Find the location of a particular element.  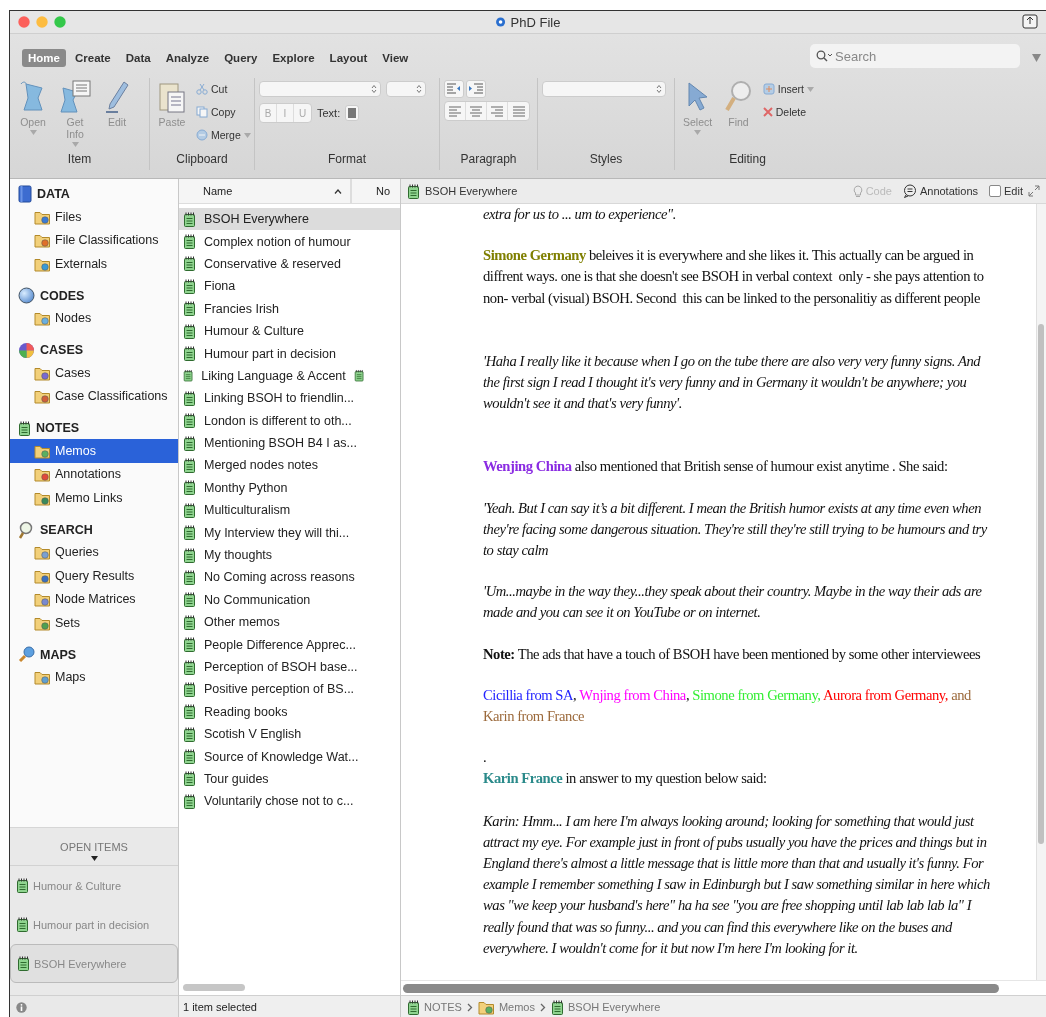

sidebar-section-title: MAPS is located at coordinates (43, 655).